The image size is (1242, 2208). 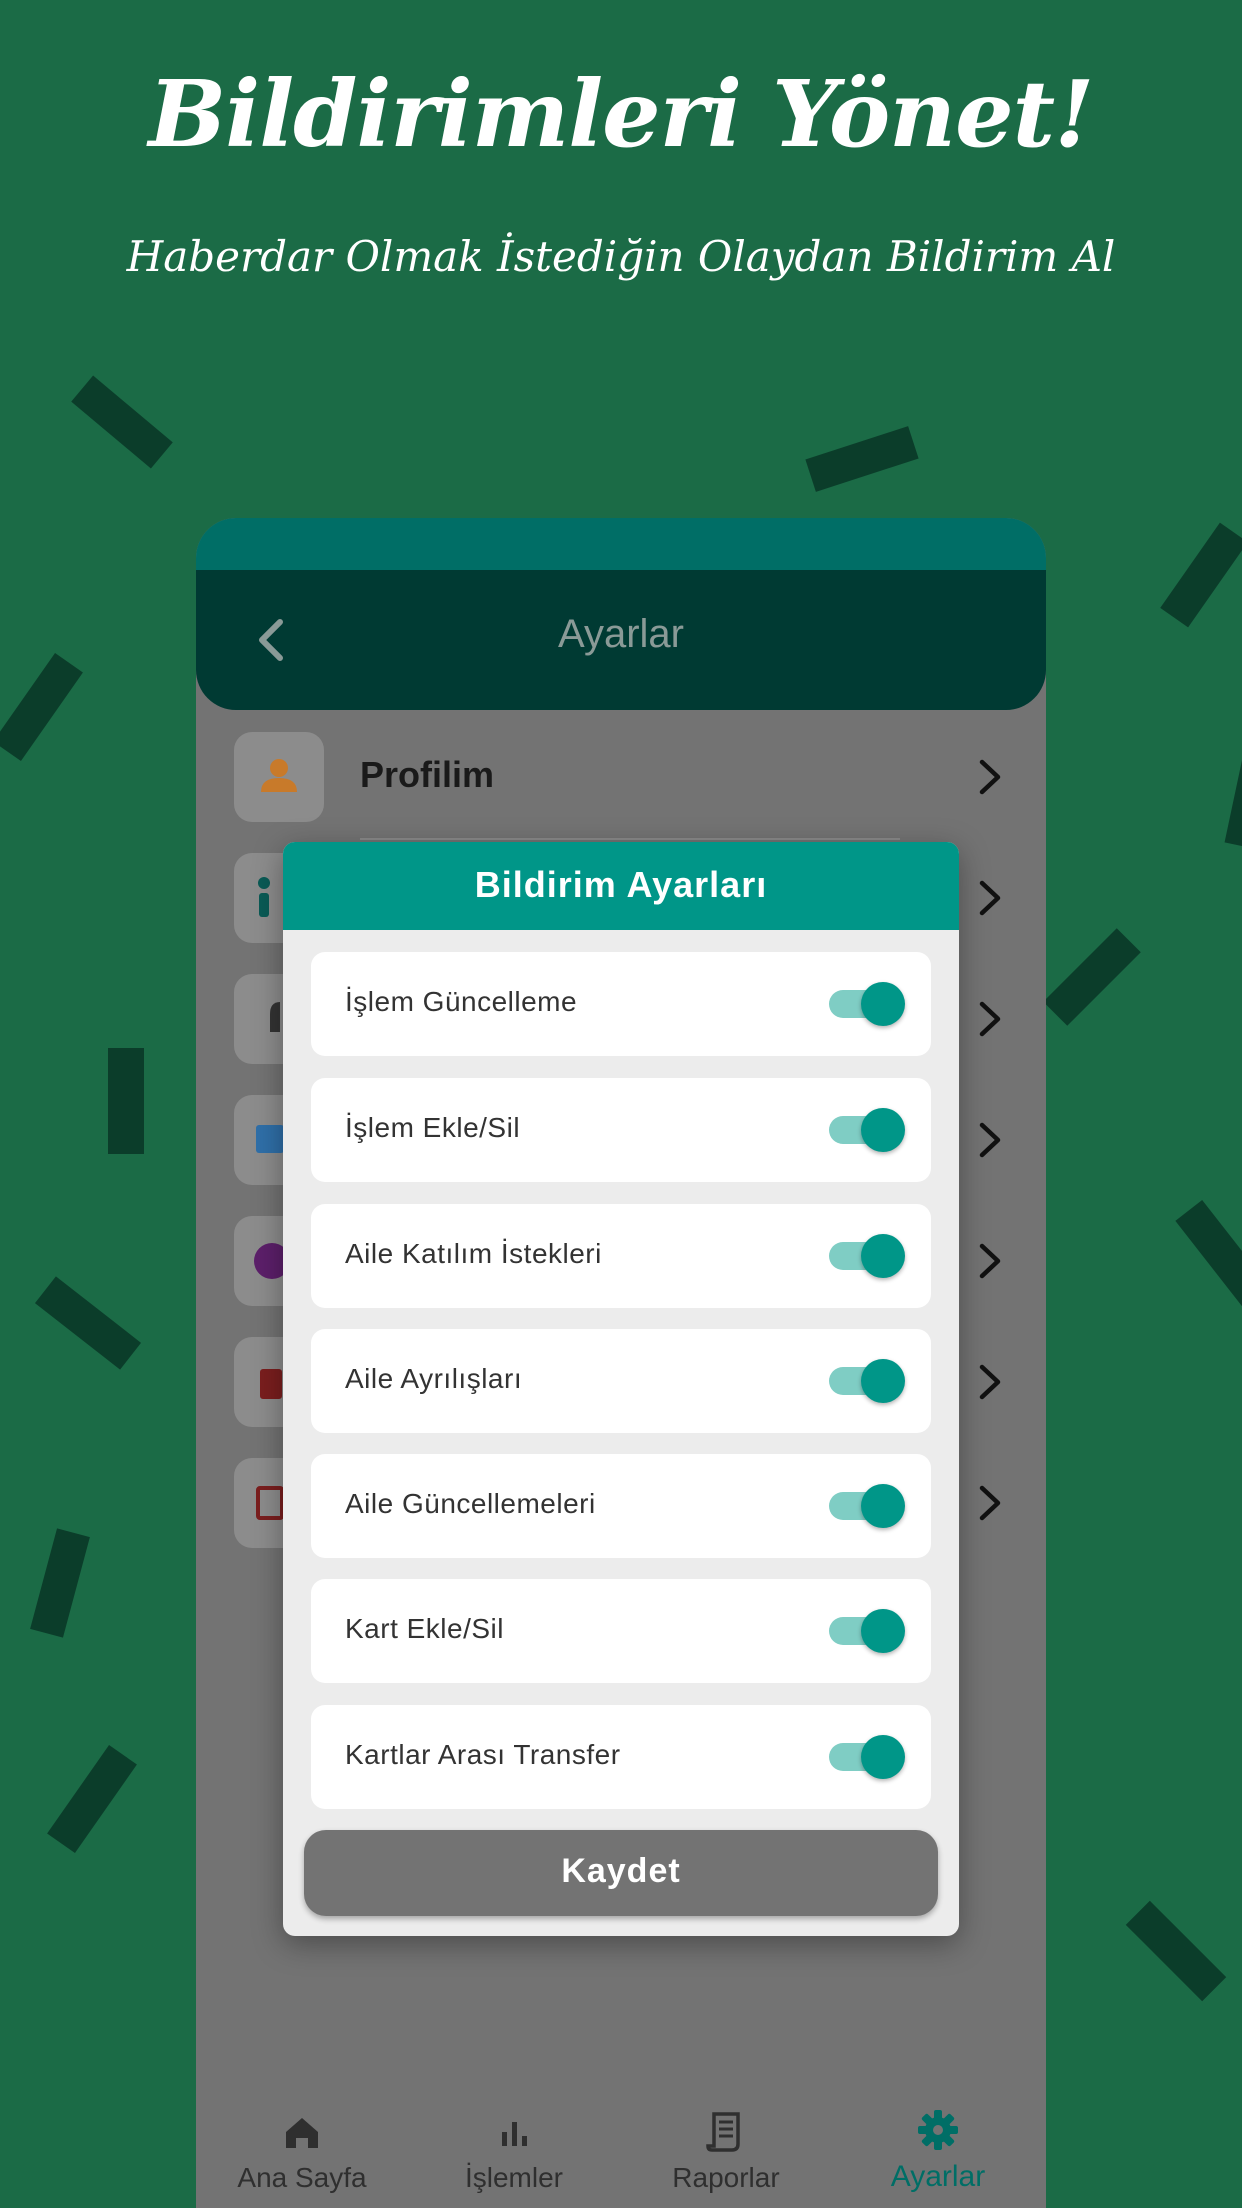 I want to click on hero-title: Bildirimleri Yönet!, so click(x=621, y=114).